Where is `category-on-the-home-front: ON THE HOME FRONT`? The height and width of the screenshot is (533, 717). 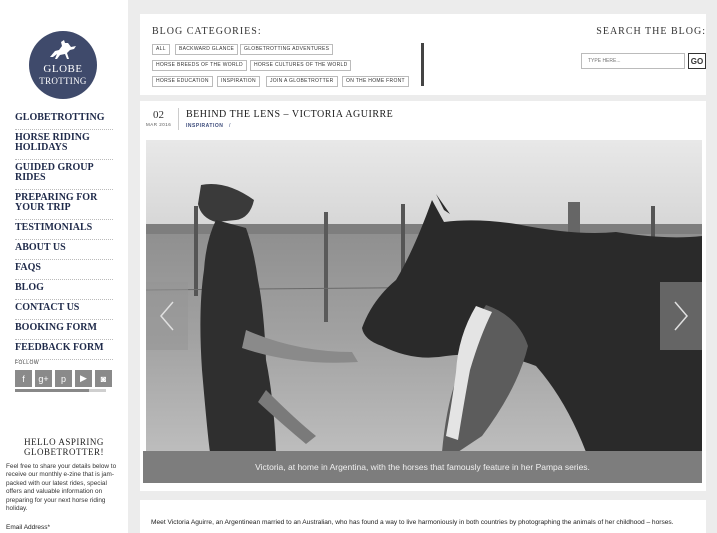
category-on-the-home-front: ON THE HOME FRONT is located at coordinates (375, 81).